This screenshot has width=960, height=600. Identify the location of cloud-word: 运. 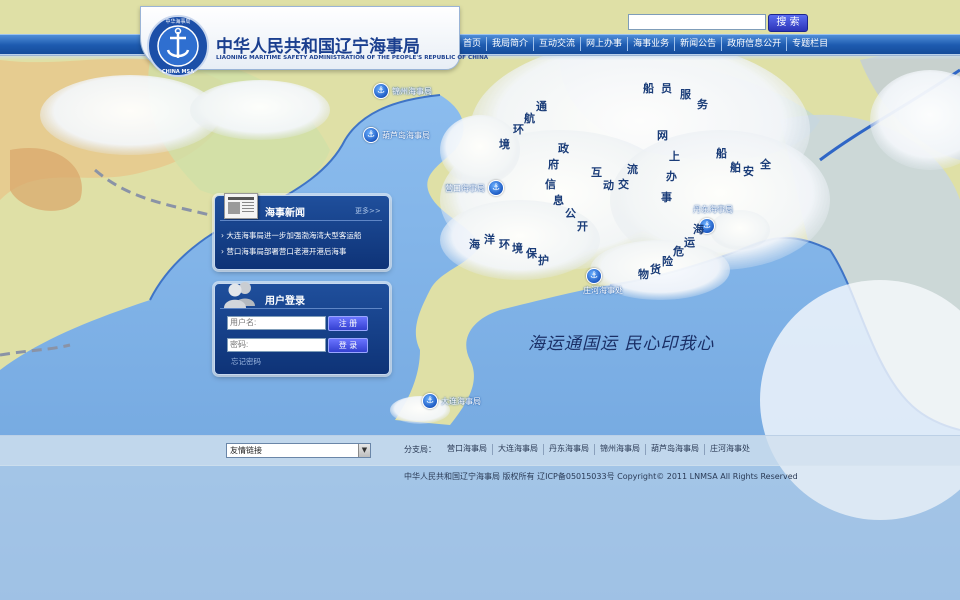
(689, 242).